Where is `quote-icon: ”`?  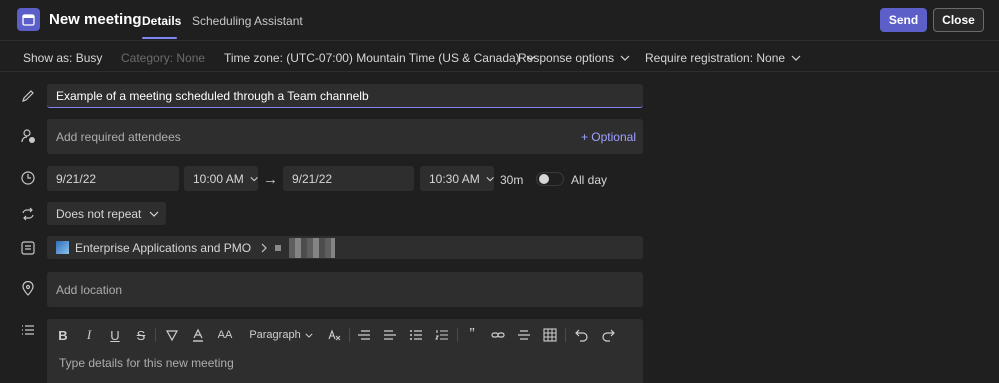 quote-icon: ” is located at coordinates (472, 335).